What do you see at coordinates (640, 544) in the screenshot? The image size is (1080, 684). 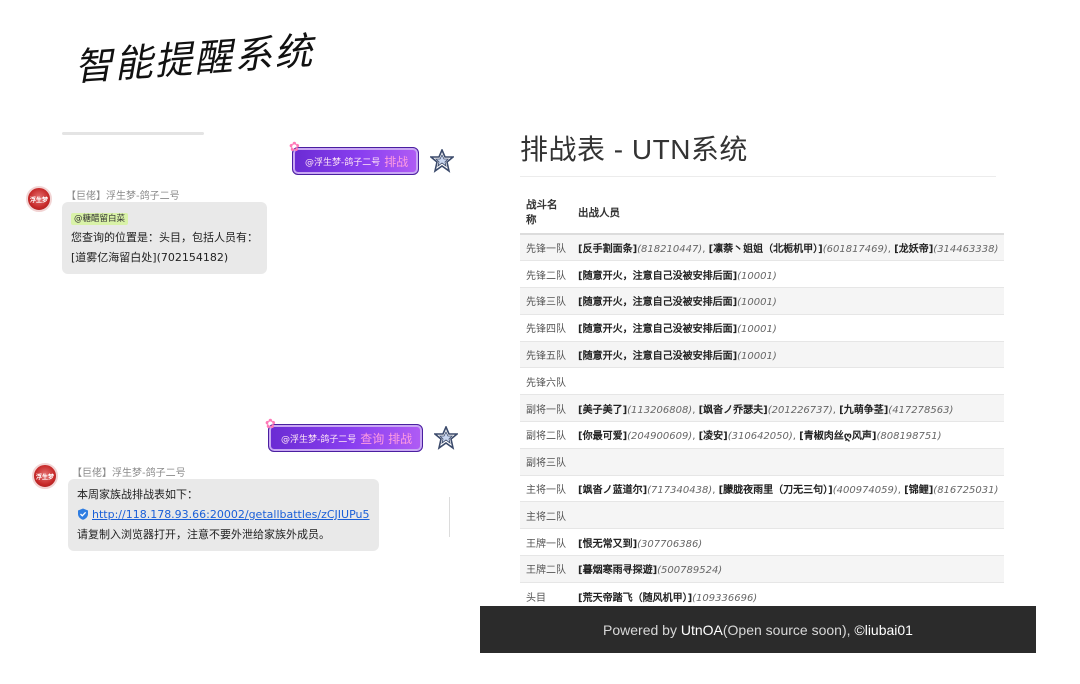 I see `member-entry: [恨无常又到](307706386)` at bounding box center [640, 544].